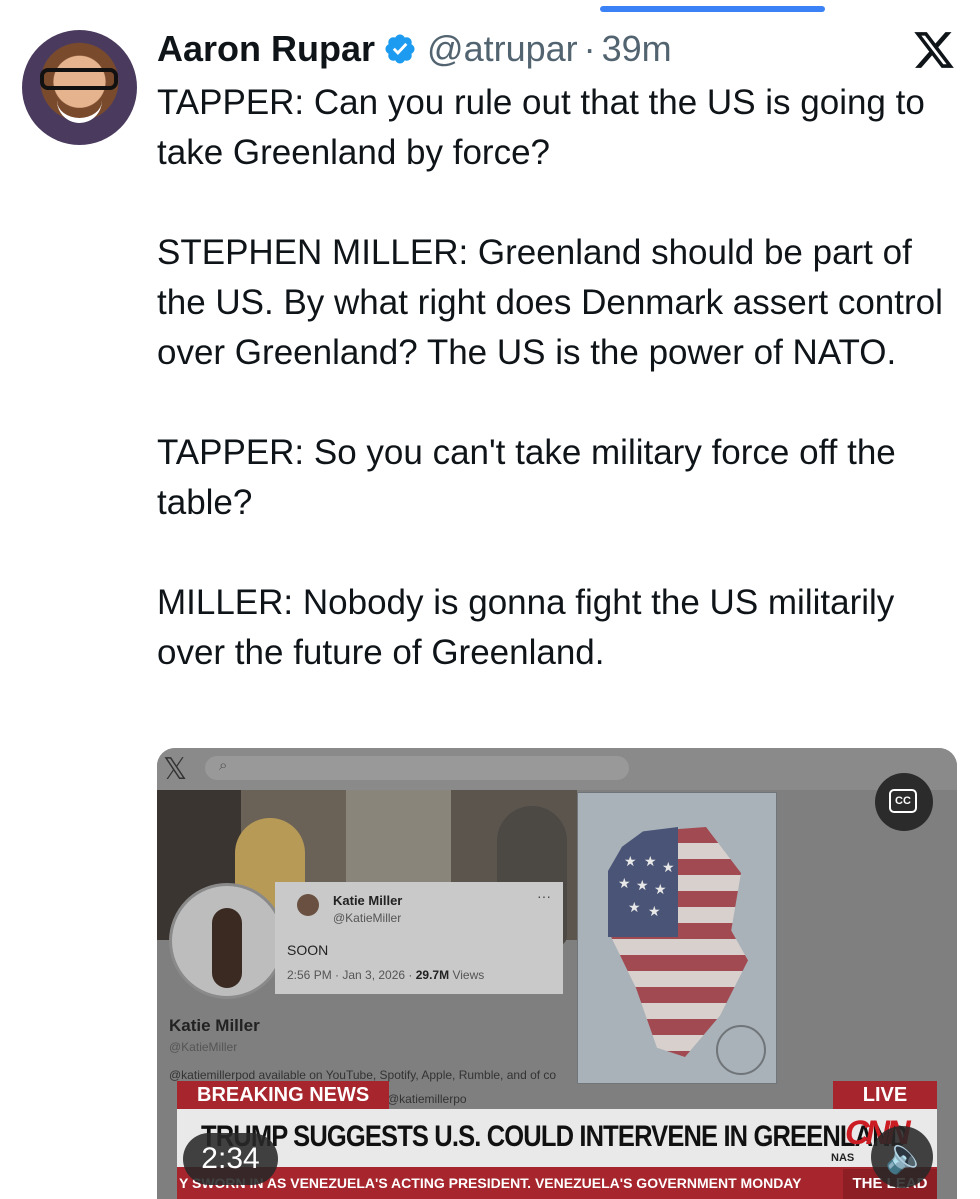 The height and width of the screenshot is (1199, 980). I want to click on scroll-handle, so click(712, 9).